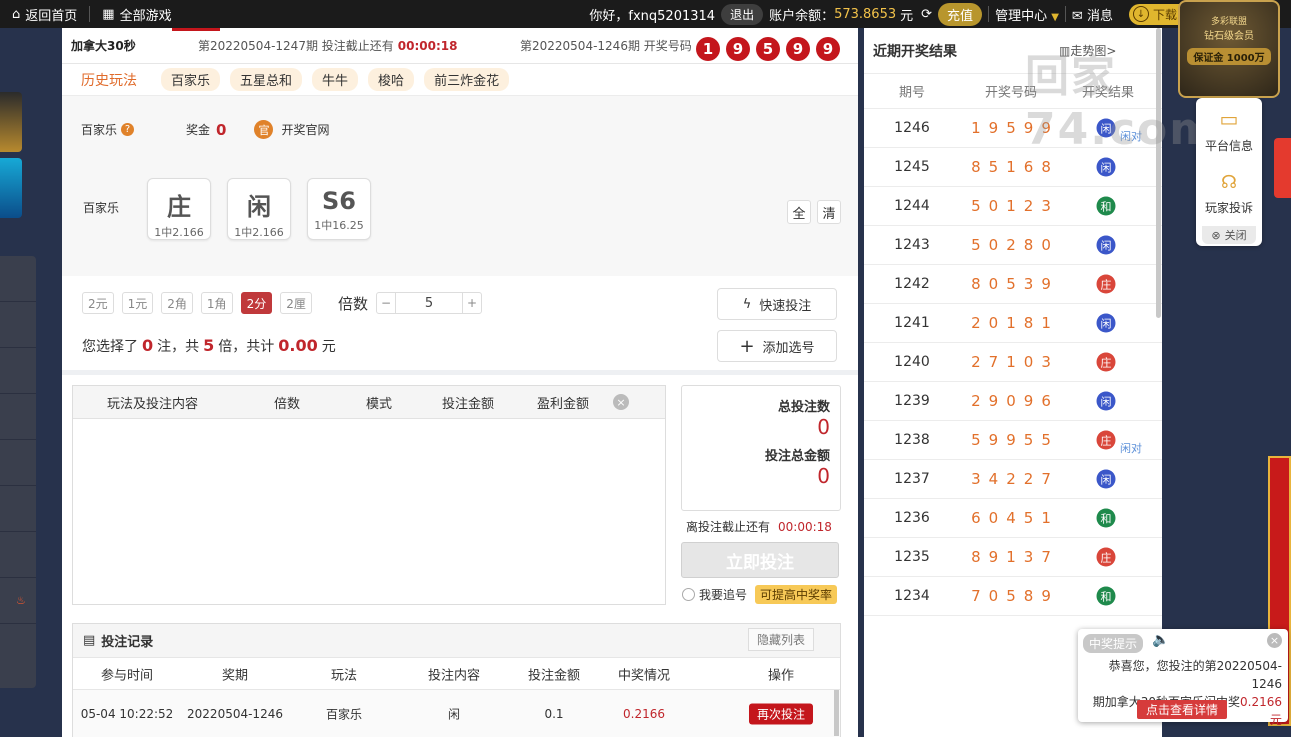  Describe the element at coordinates (1282, 168) in the screenshot. I see `promo-tab` at that location.